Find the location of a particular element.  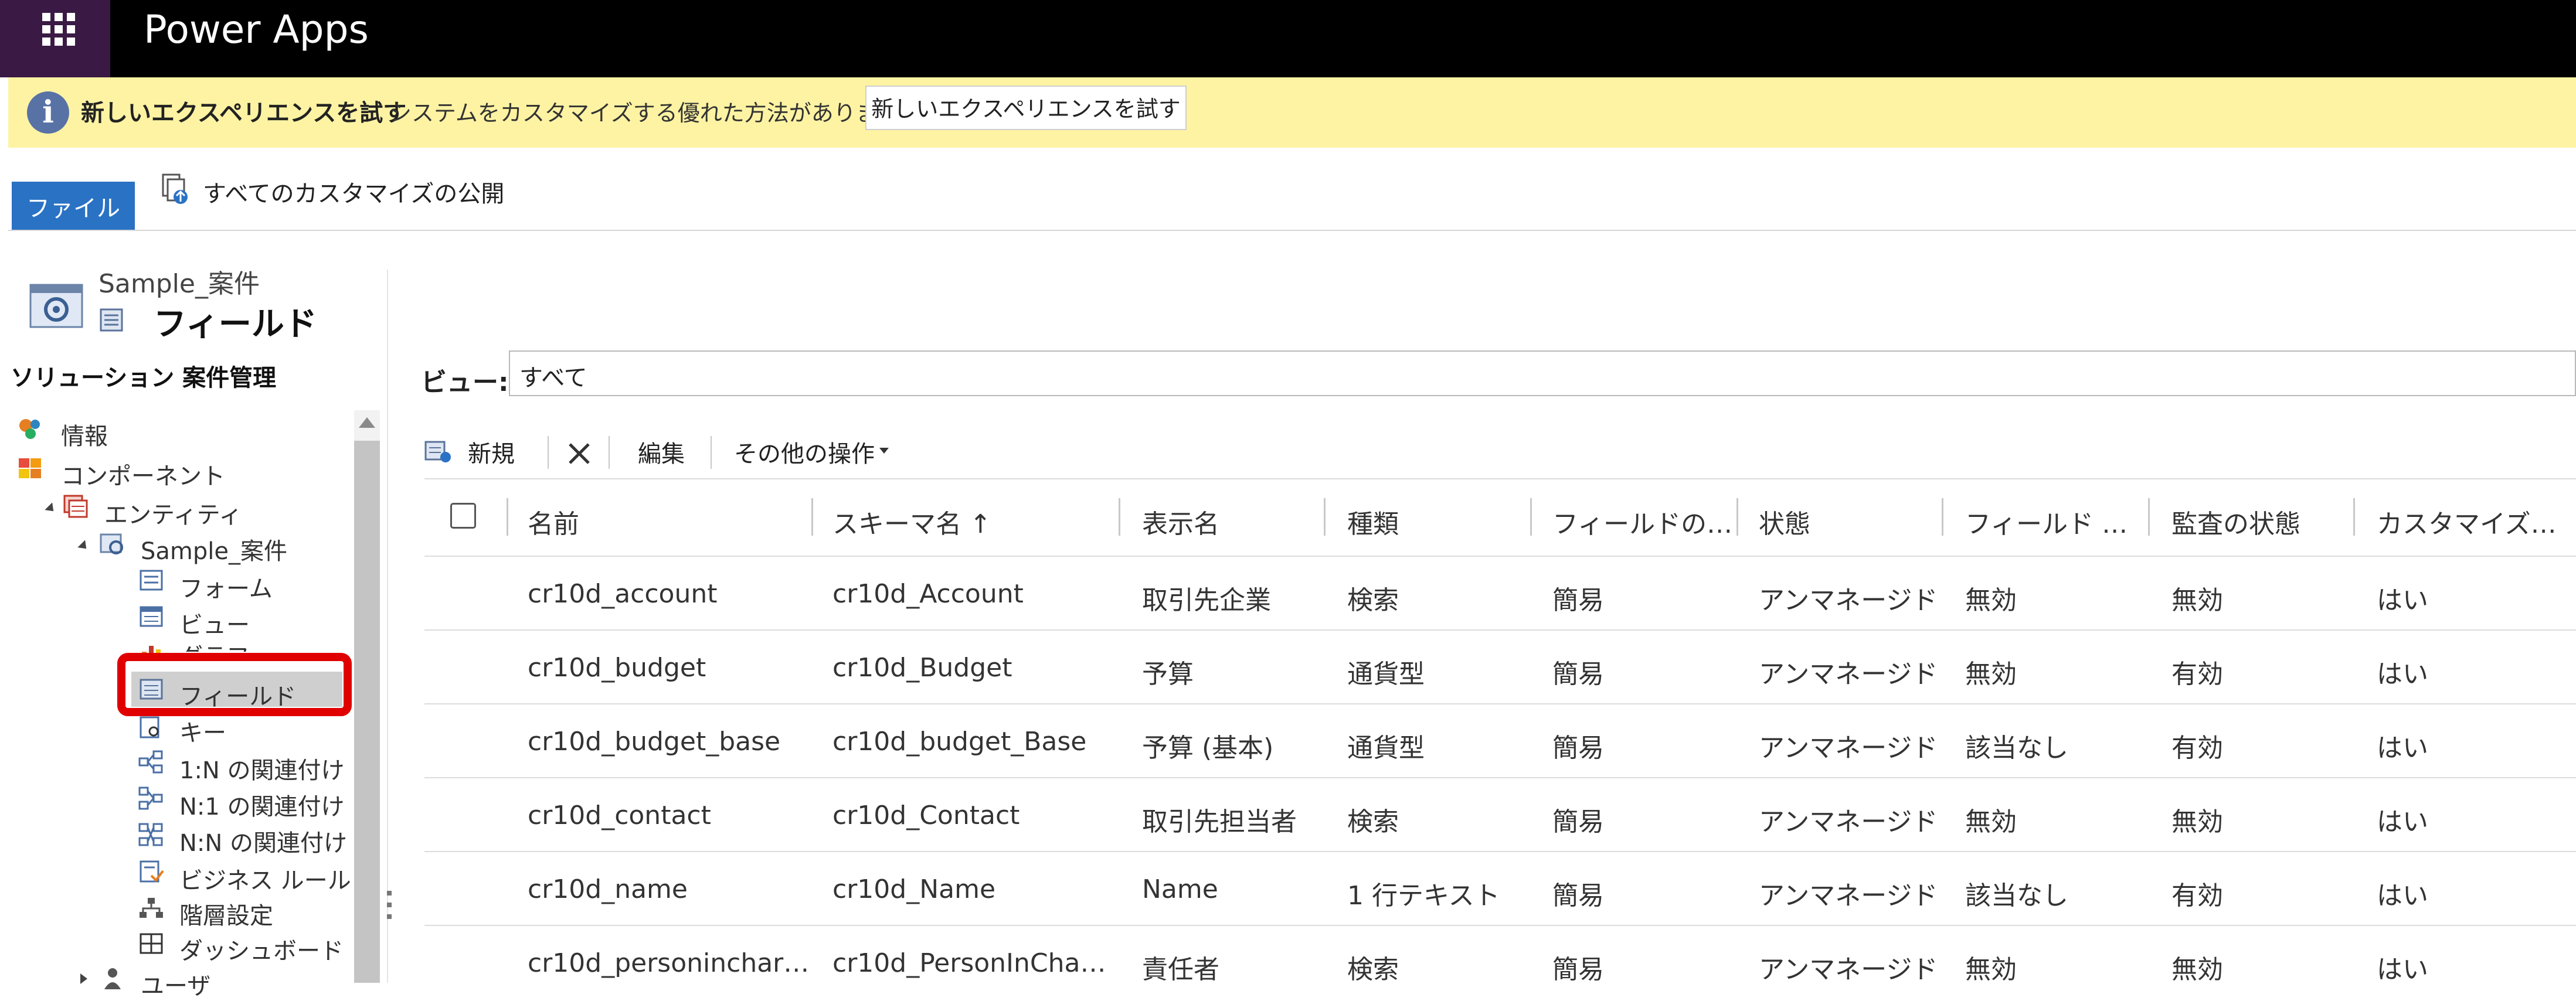

new-button: 新規 is located at coordinates (492, 452).